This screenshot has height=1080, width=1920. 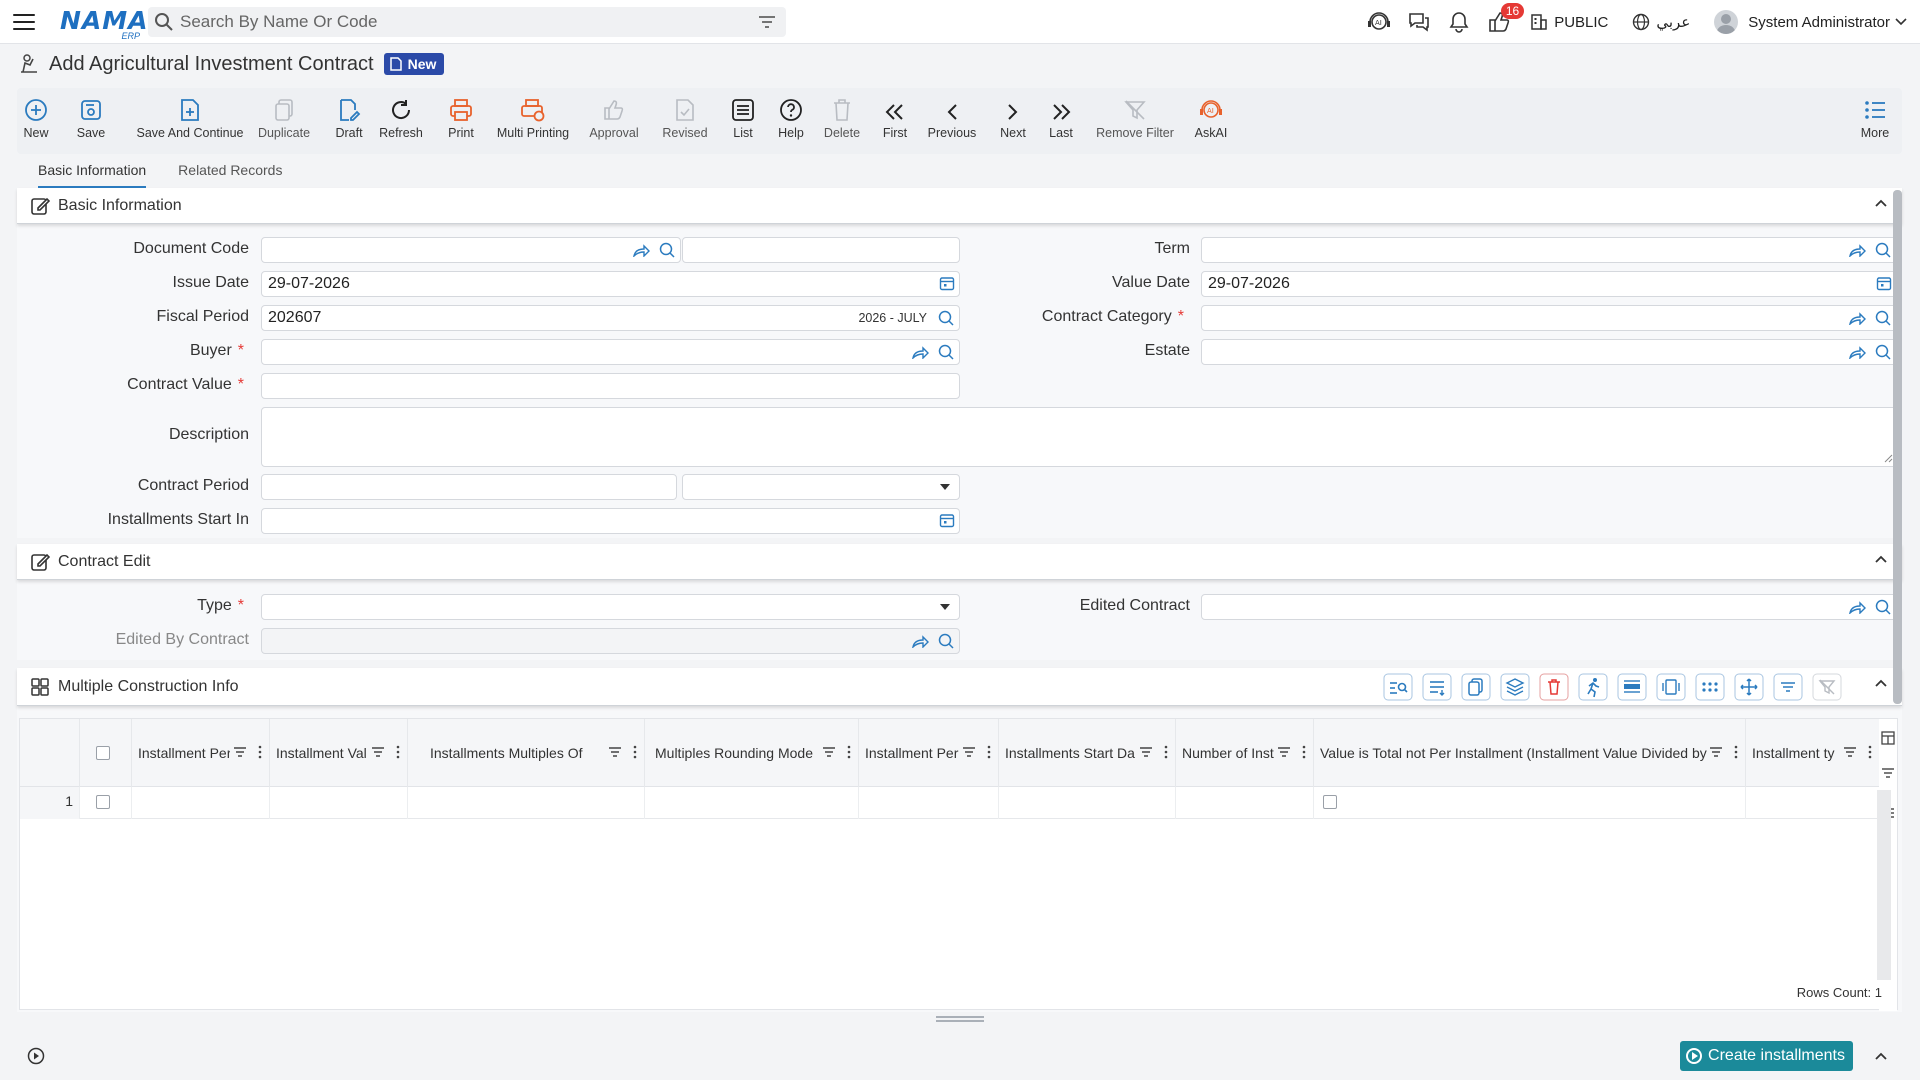 I want to click on tasks-icon: 16, so click(x=1505, y=19).